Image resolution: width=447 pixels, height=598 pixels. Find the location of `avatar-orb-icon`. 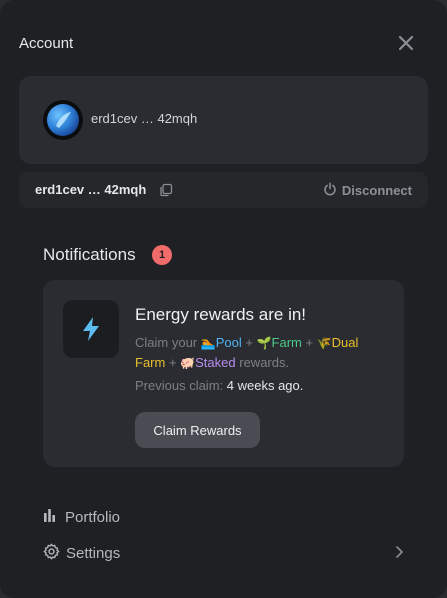

avatar-orb-icon is located at coordinates (63, 120).